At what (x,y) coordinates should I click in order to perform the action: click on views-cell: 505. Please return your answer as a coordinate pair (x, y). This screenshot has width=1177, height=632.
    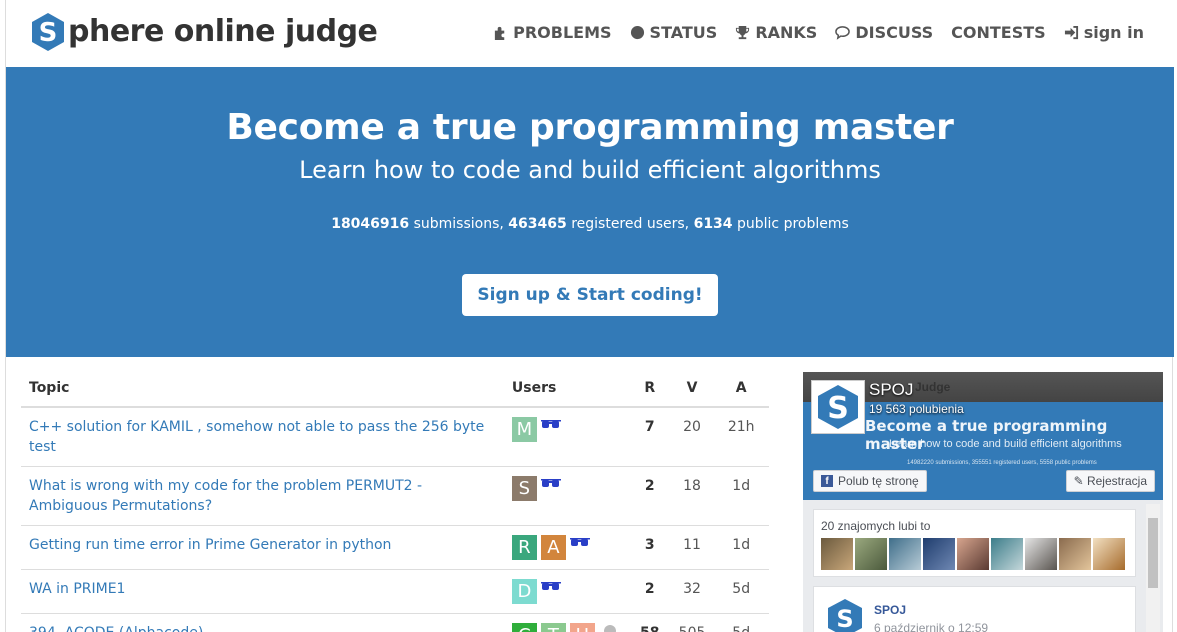
    Looking at the image, I should click on (692, 622).